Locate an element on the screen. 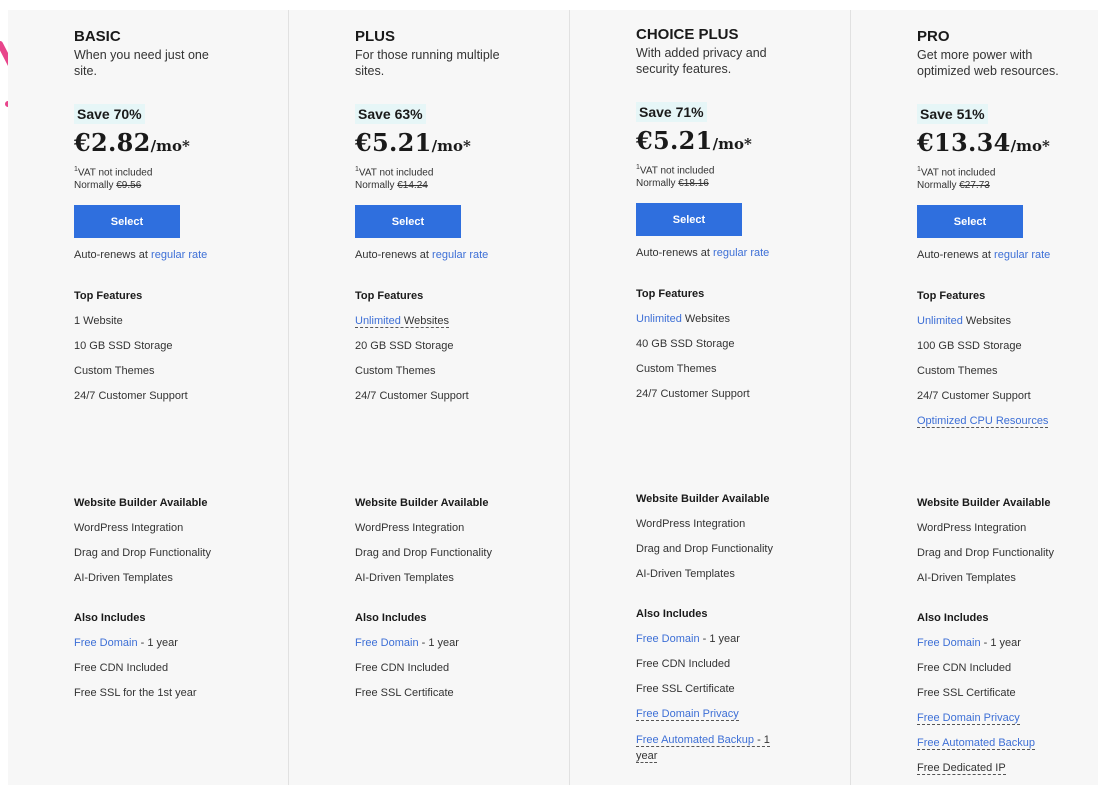 The width and height of the screenshot is (1100, 785). normal-price: Normally €27.73 is located at coordinates (1008, 185).